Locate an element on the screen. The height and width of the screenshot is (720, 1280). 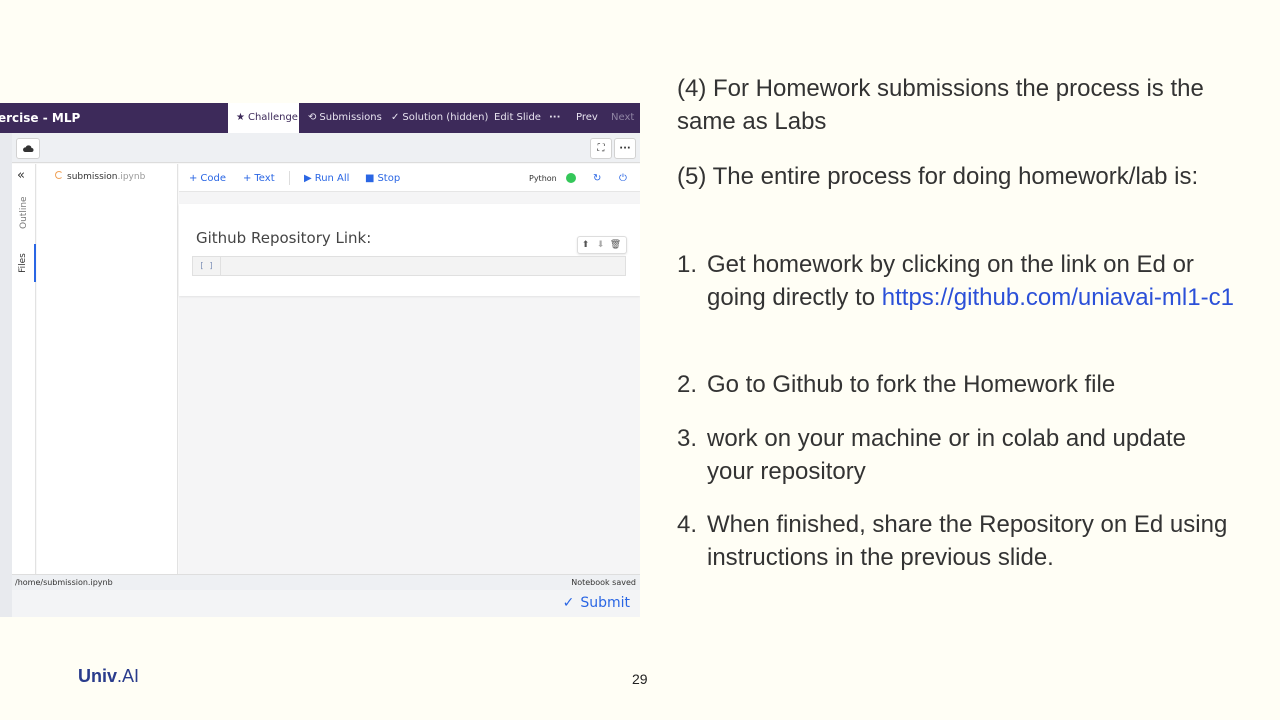
file-item: submission.ipynb is located at coordinates (100, 176).